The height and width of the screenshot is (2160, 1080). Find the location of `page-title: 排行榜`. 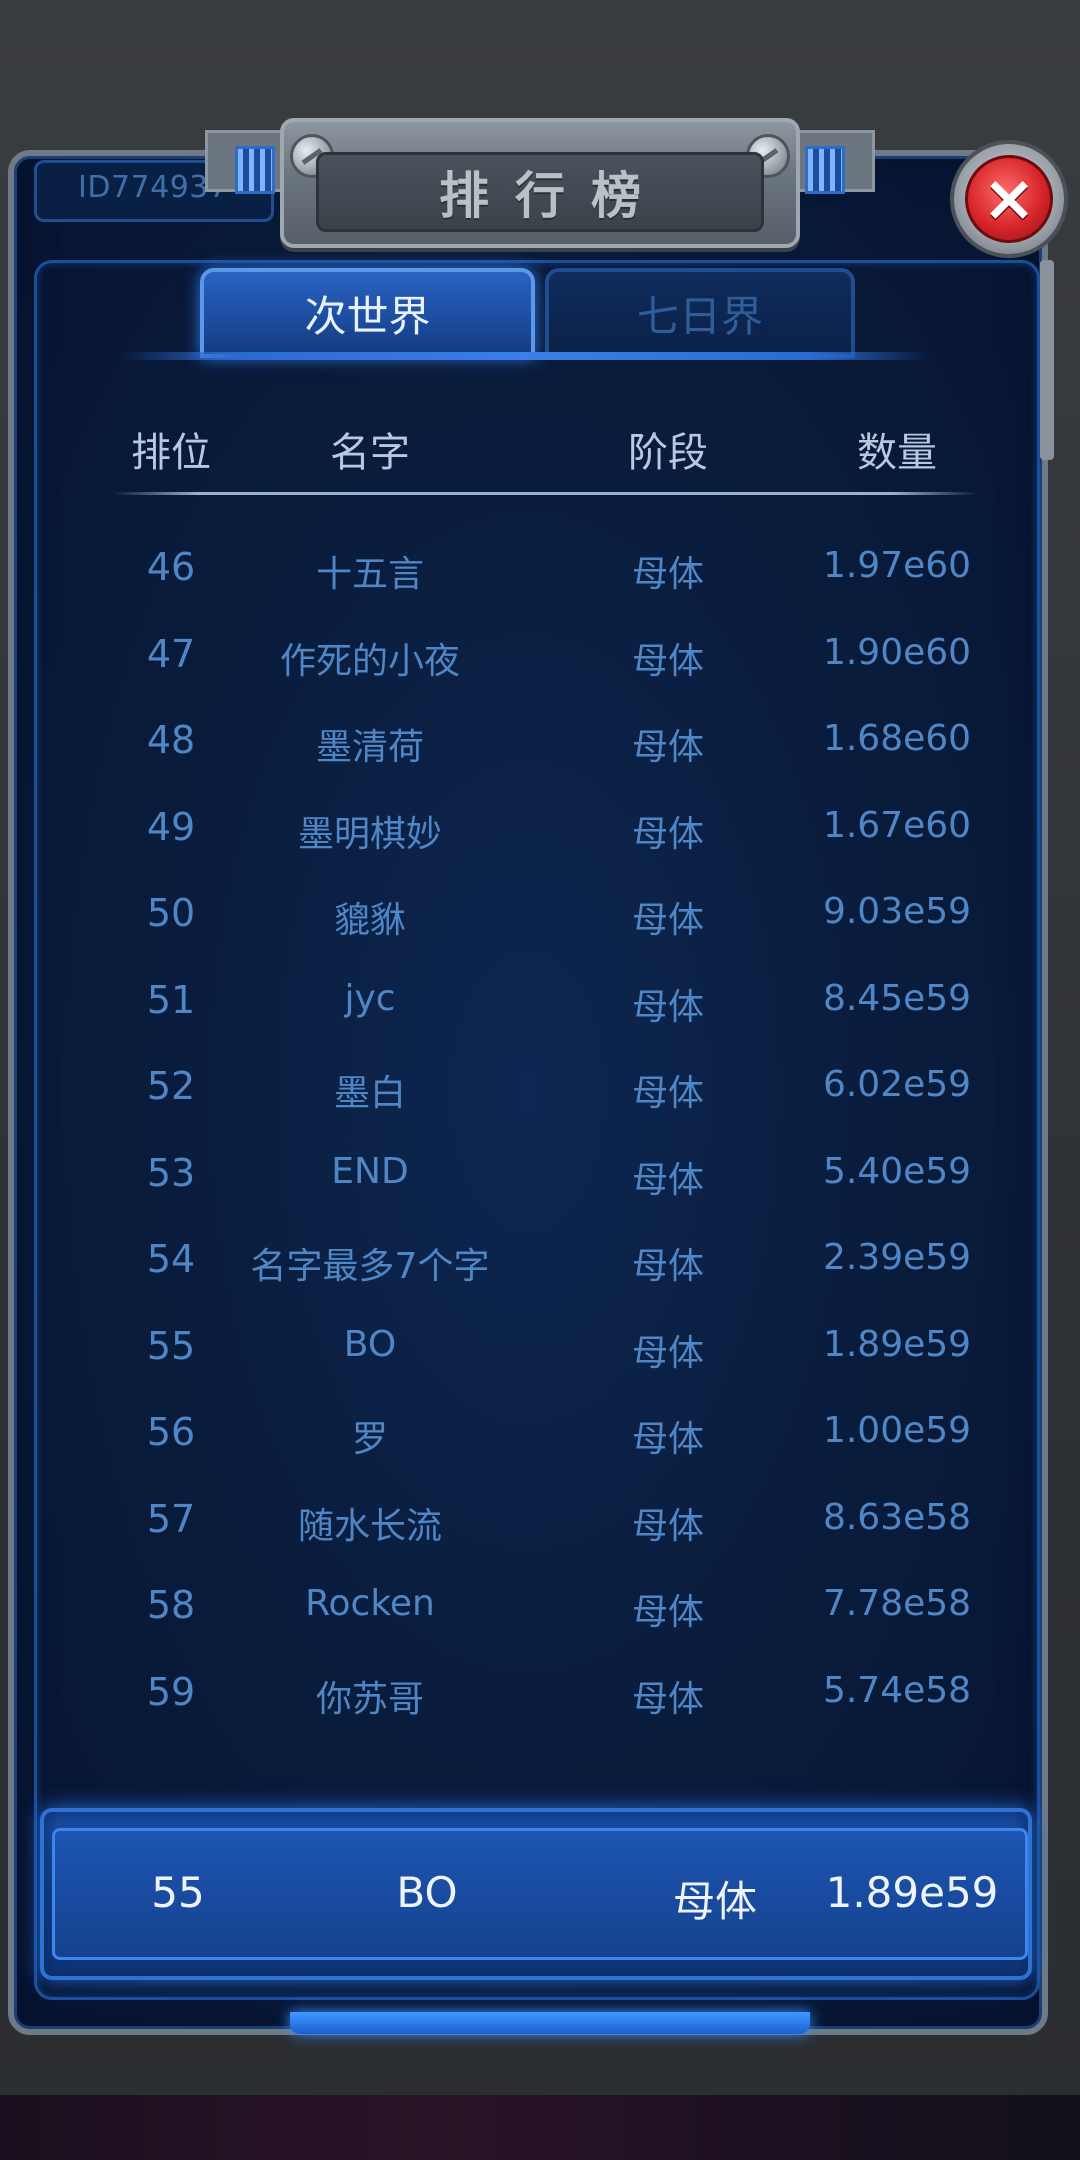

page-title: 排行榜 is located at coordinates (553, 196).